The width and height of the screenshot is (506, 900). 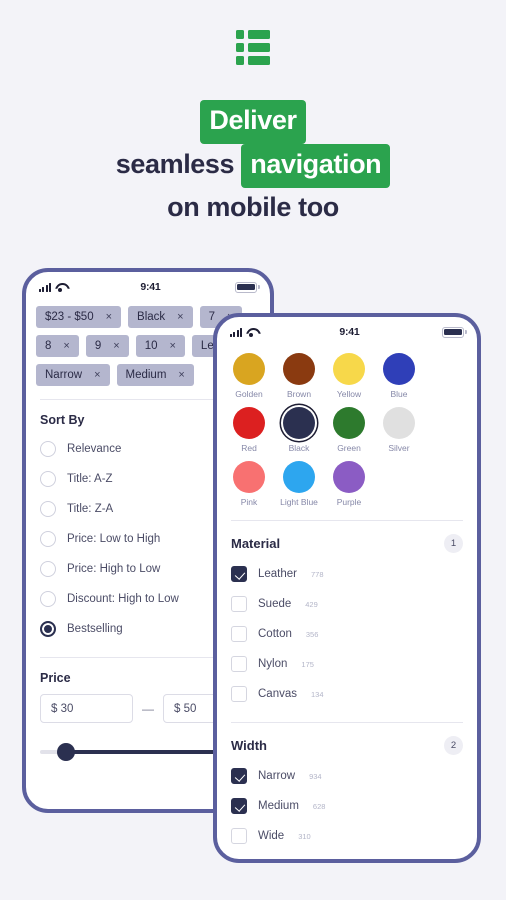 What do you see at coordinates (347, 806) in the screenshot?
I see `width-option-medium: Medium 628` at bounding box center [347, 806].